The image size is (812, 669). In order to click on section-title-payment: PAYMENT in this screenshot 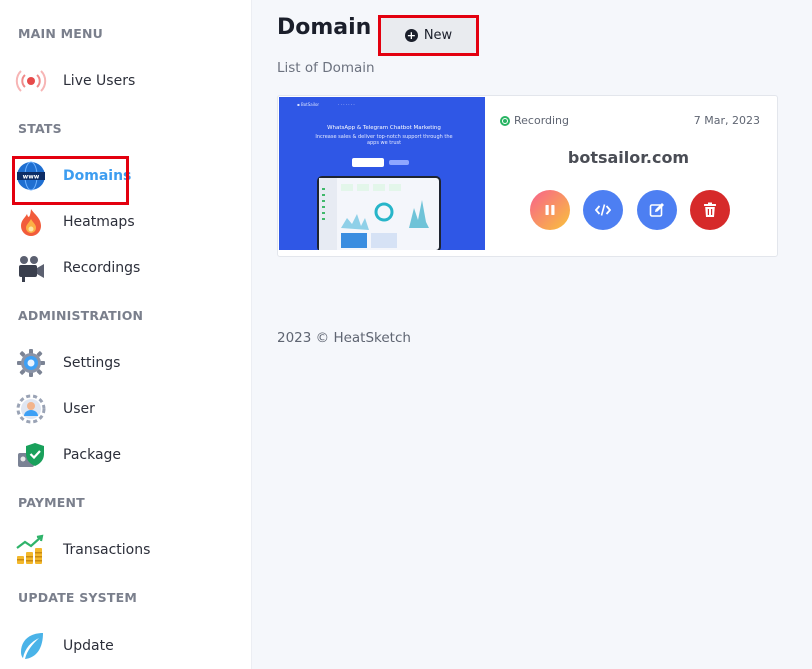, I will do `click(51, 502)`.